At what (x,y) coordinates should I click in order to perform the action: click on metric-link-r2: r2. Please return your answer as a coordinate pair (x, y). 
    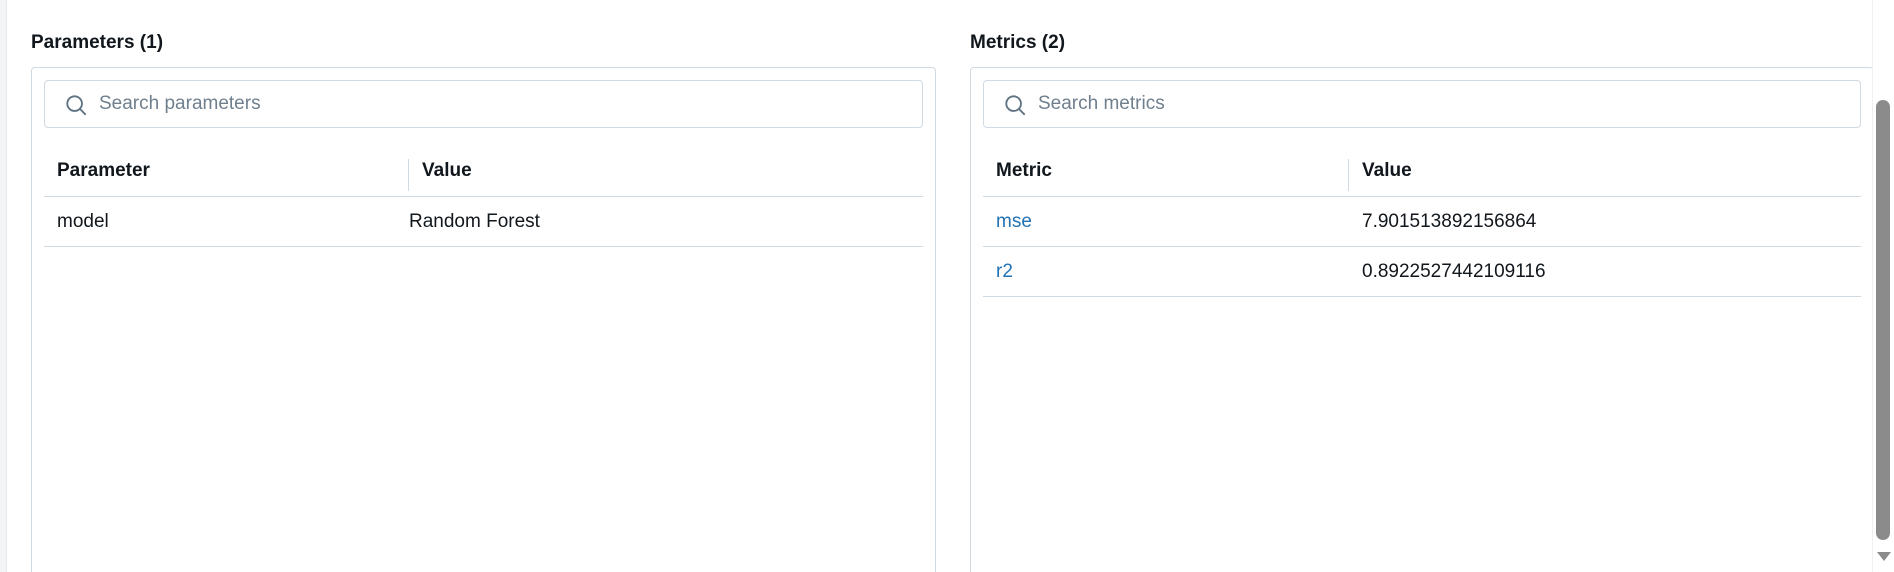
    Looking at the image, I should click on (1004, 271).